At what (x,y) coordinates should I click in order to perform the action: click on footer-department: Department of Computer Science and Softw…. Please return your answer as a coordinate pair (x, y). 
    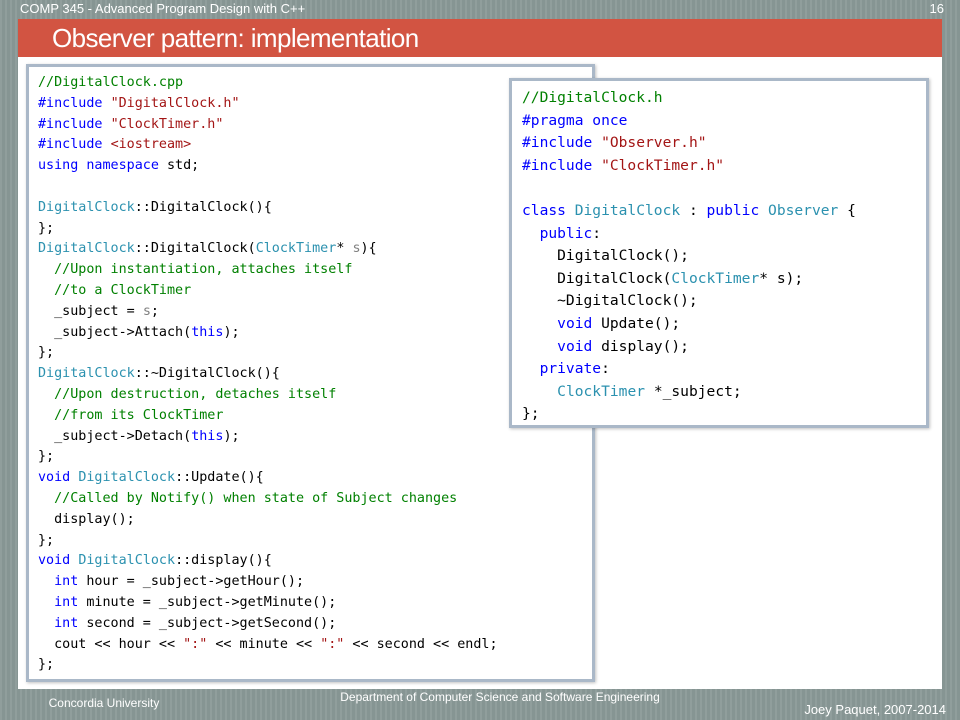
    Looking at the image, I should click on (500, 697).